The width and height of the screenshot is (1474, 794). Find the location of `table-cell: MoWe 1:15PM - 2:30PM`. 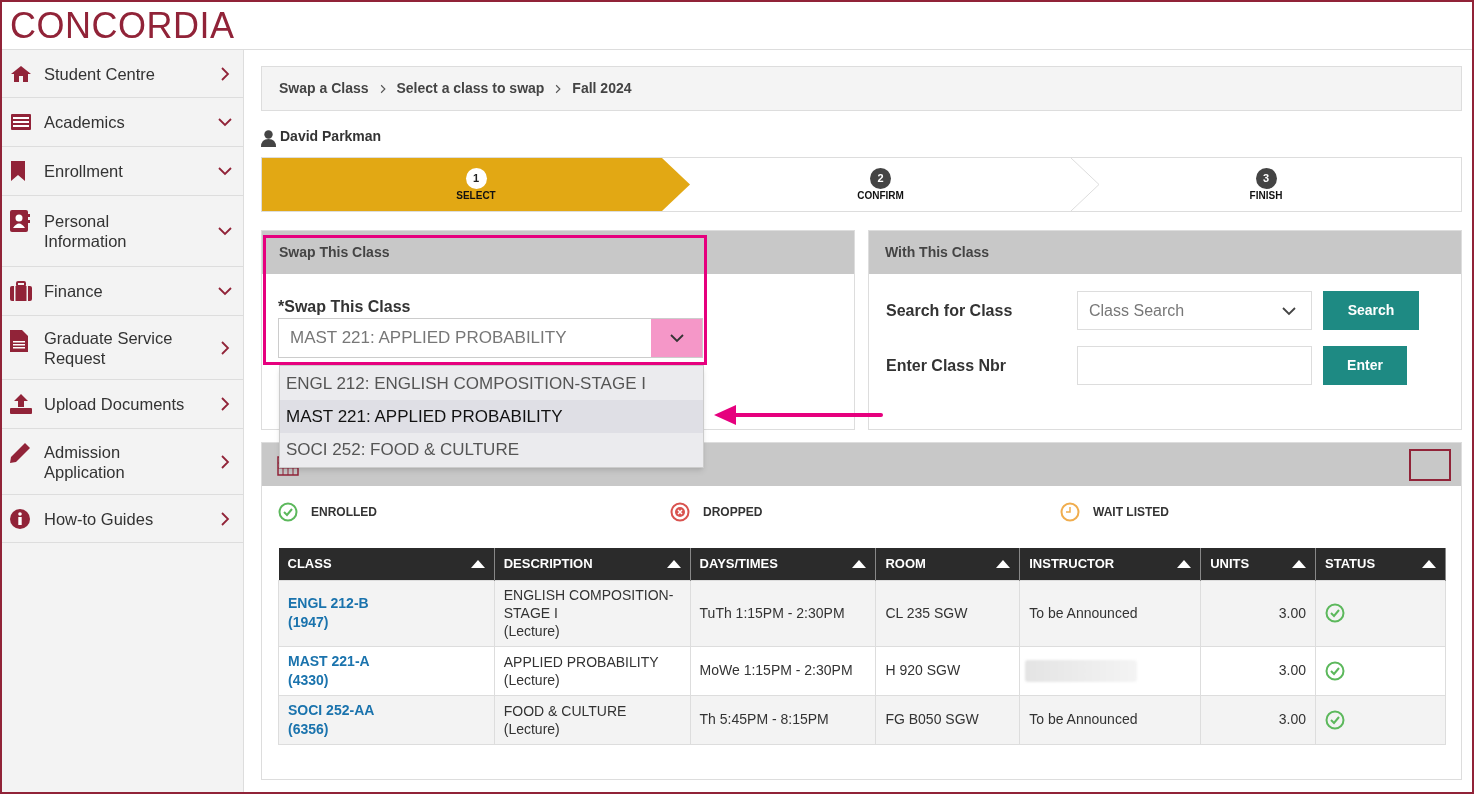

table-cell: MoWe 1:15PM - 2:30PM is located at coordinates (776, 670).